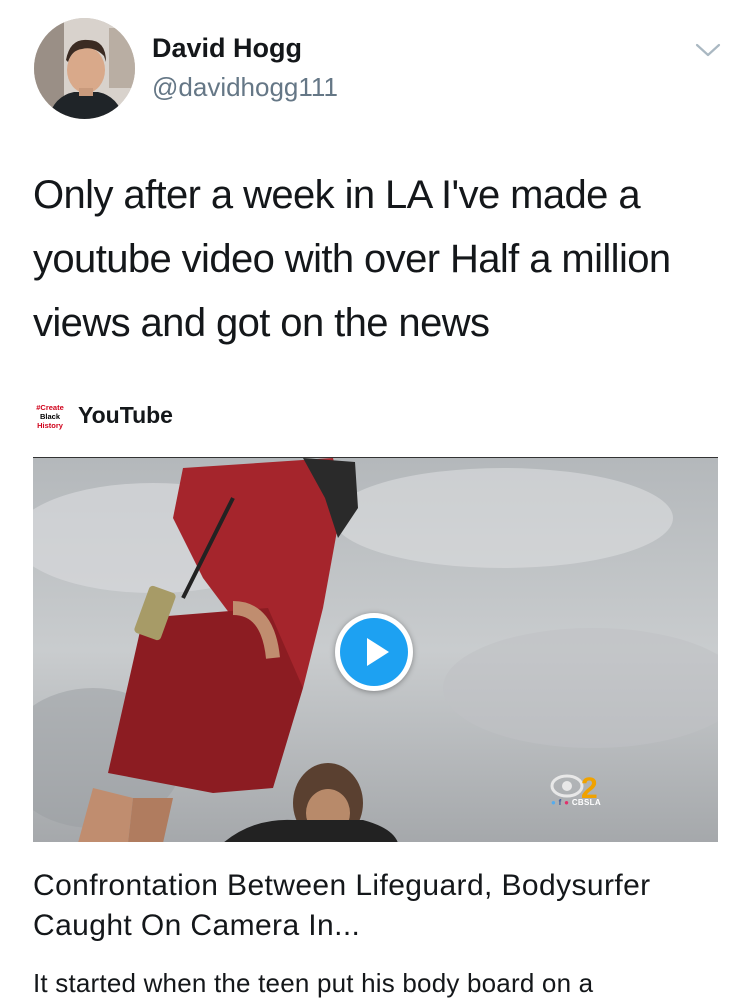 This screenshot has width=750, height=1004. I want to click on chevron-down-icon, so click(708, 50).